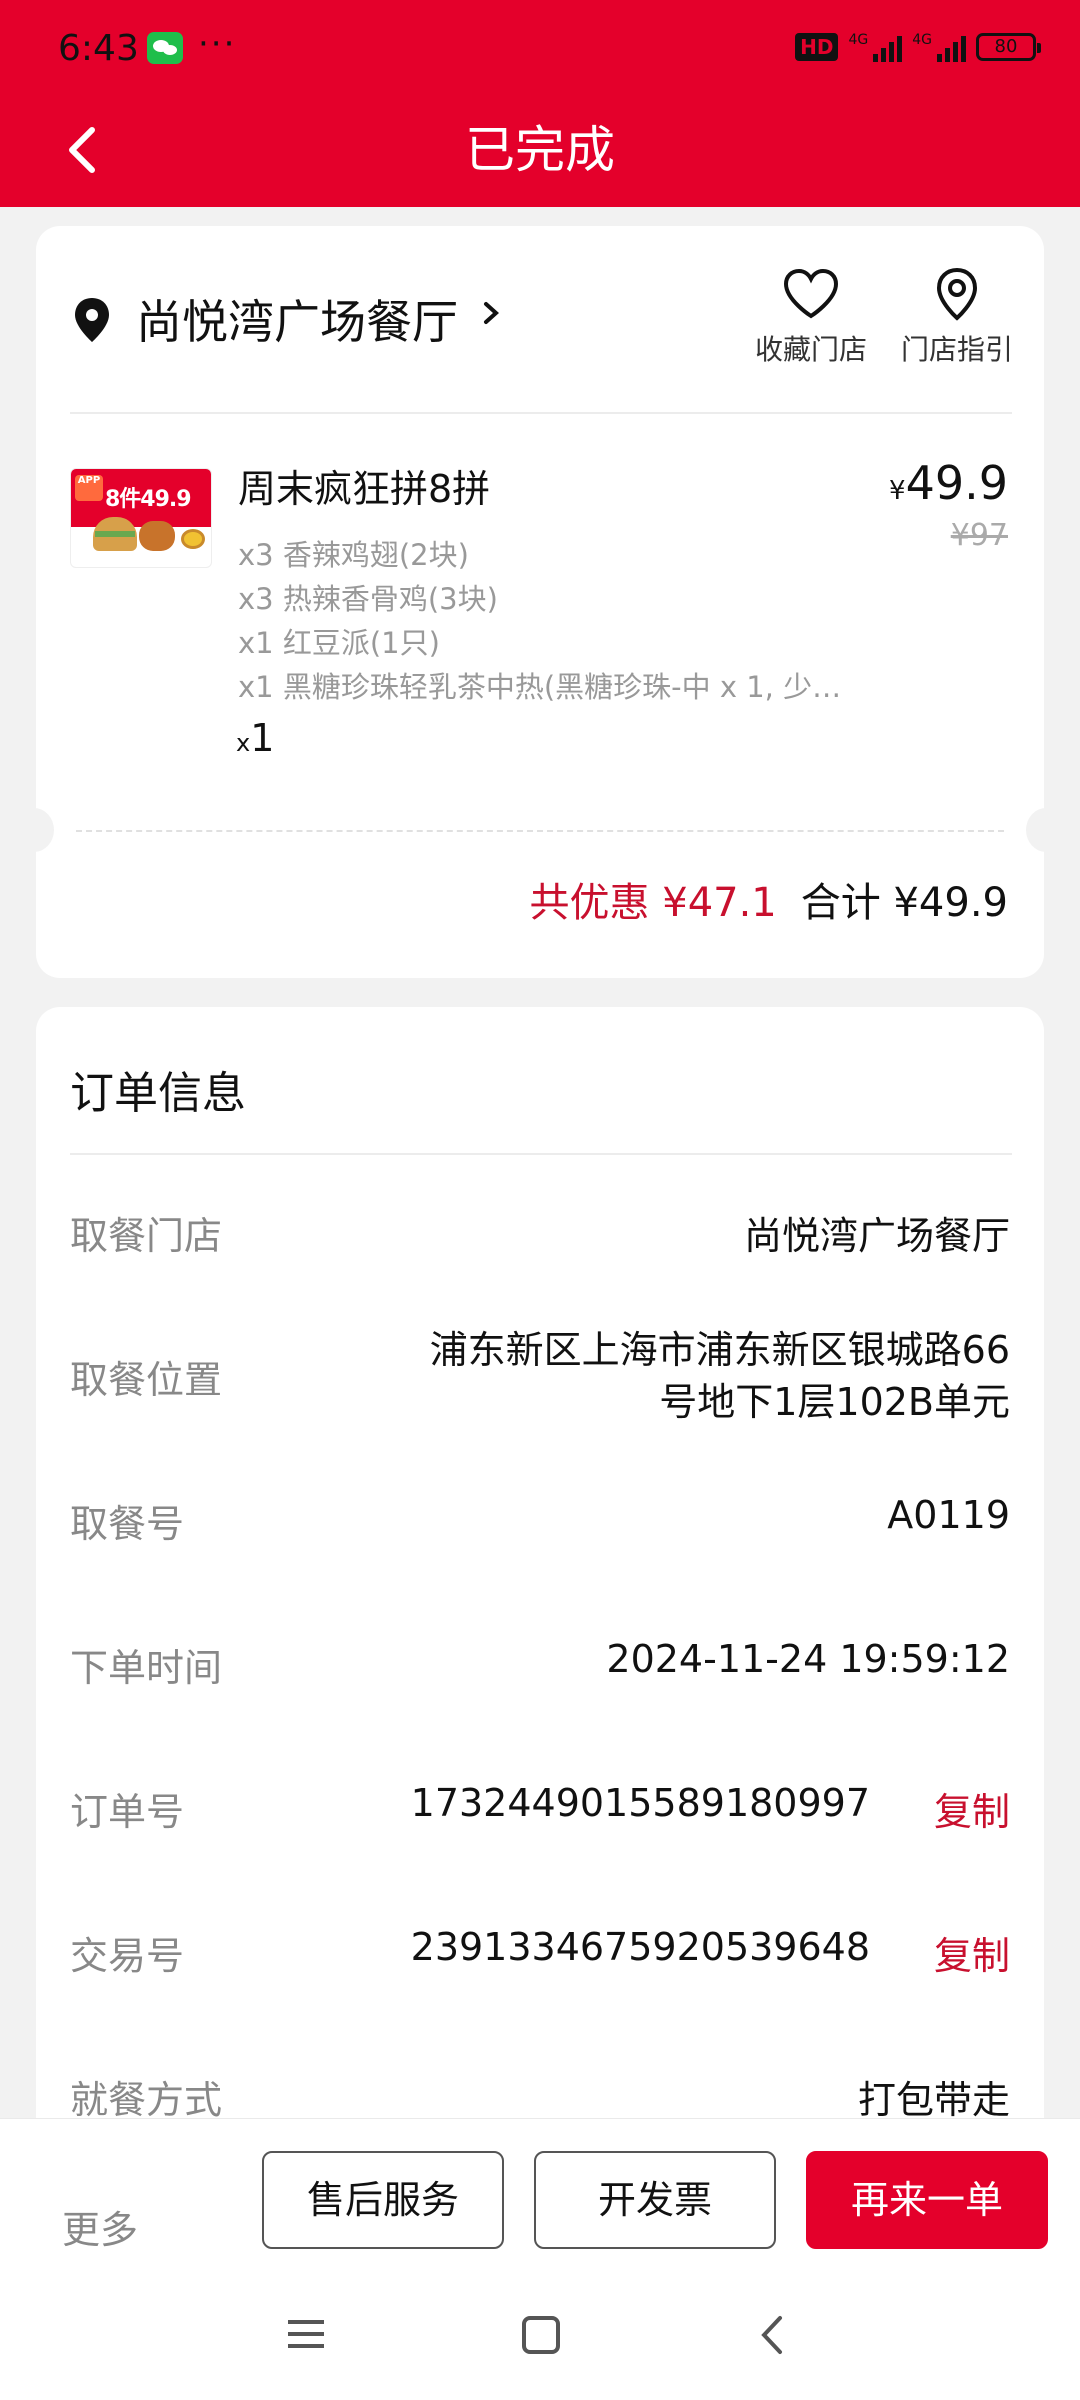 This screenshot has height=2400, width=1080. I want to click on after-sale-service-button: 售后服务, so click(383, 2200).